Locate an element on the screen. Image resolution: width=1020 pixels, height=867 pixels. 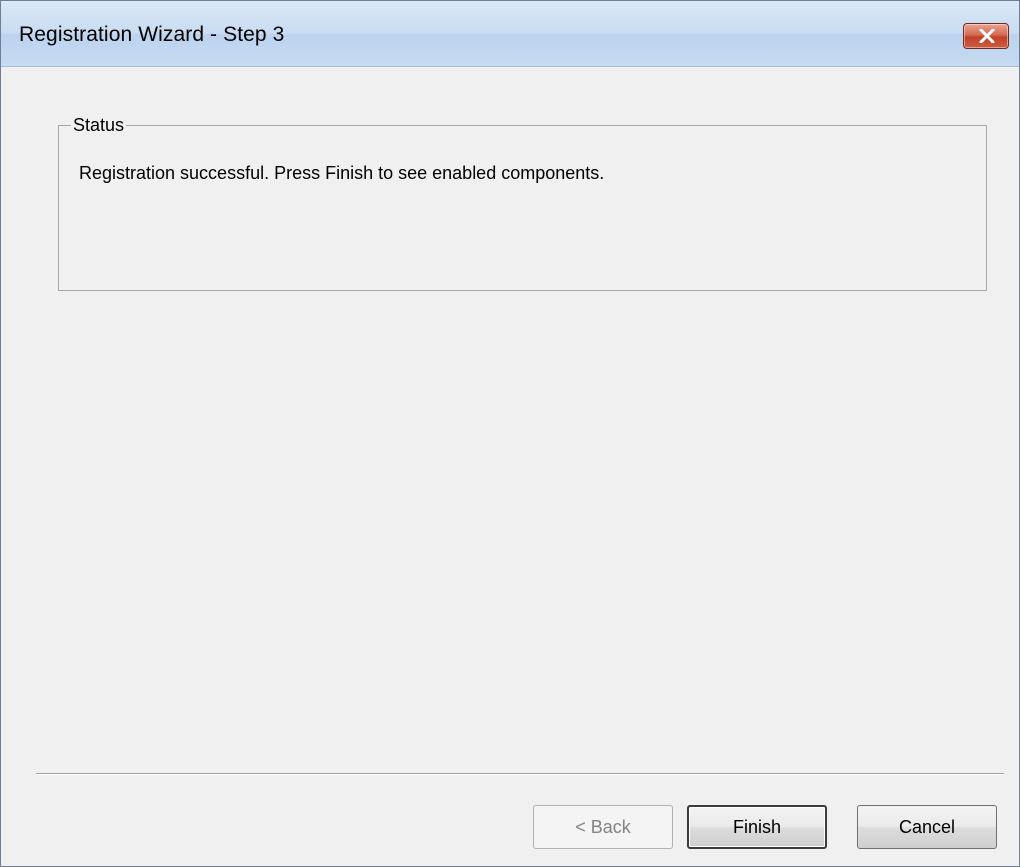
close-button is located at coordinates (986, 36).